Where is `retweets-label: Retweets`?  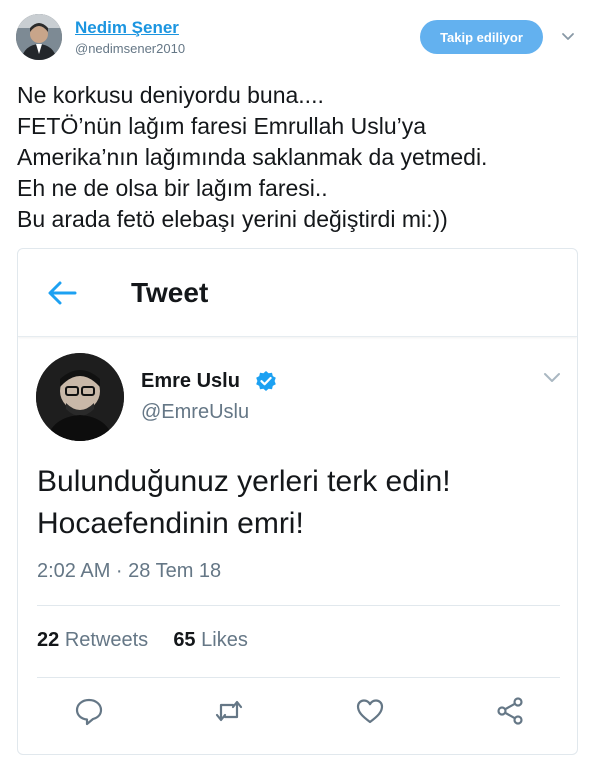
retweets-label: Retweets is located at coordinates (106, 640).